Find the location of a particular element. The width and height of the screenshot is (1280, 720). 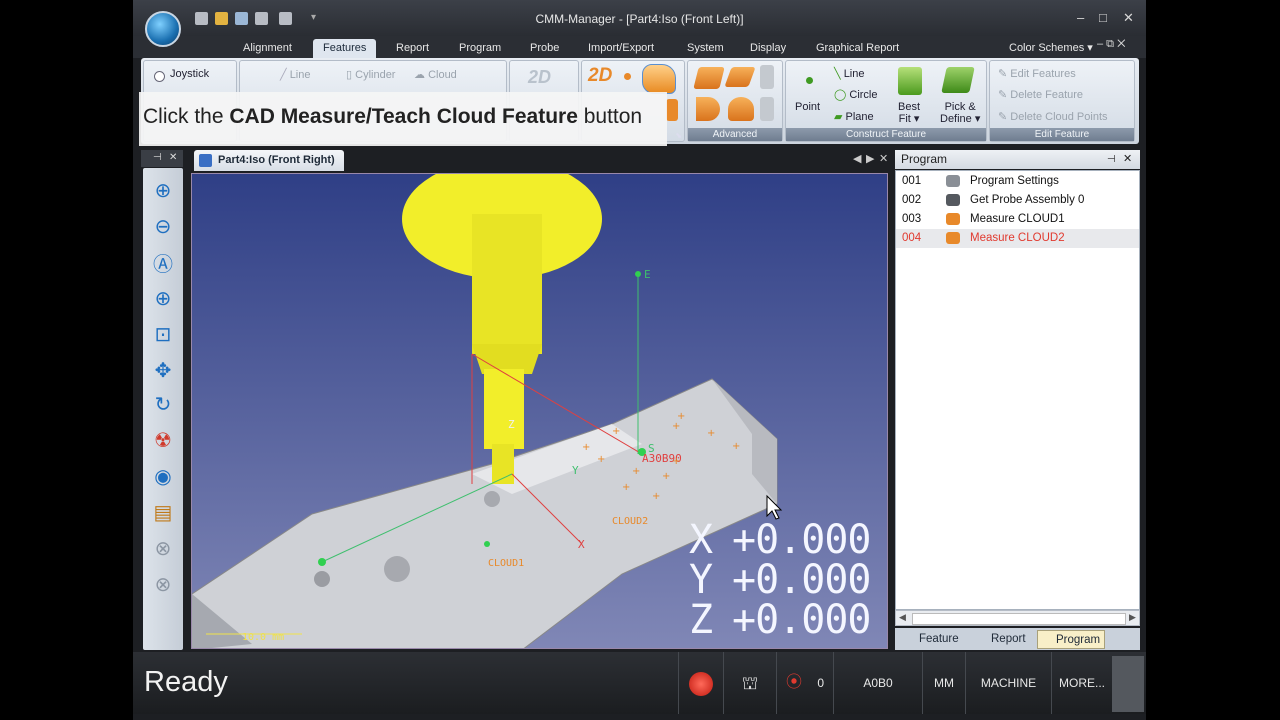

scroll-right-icon: ▶ is located at coordinates (1132, 617).